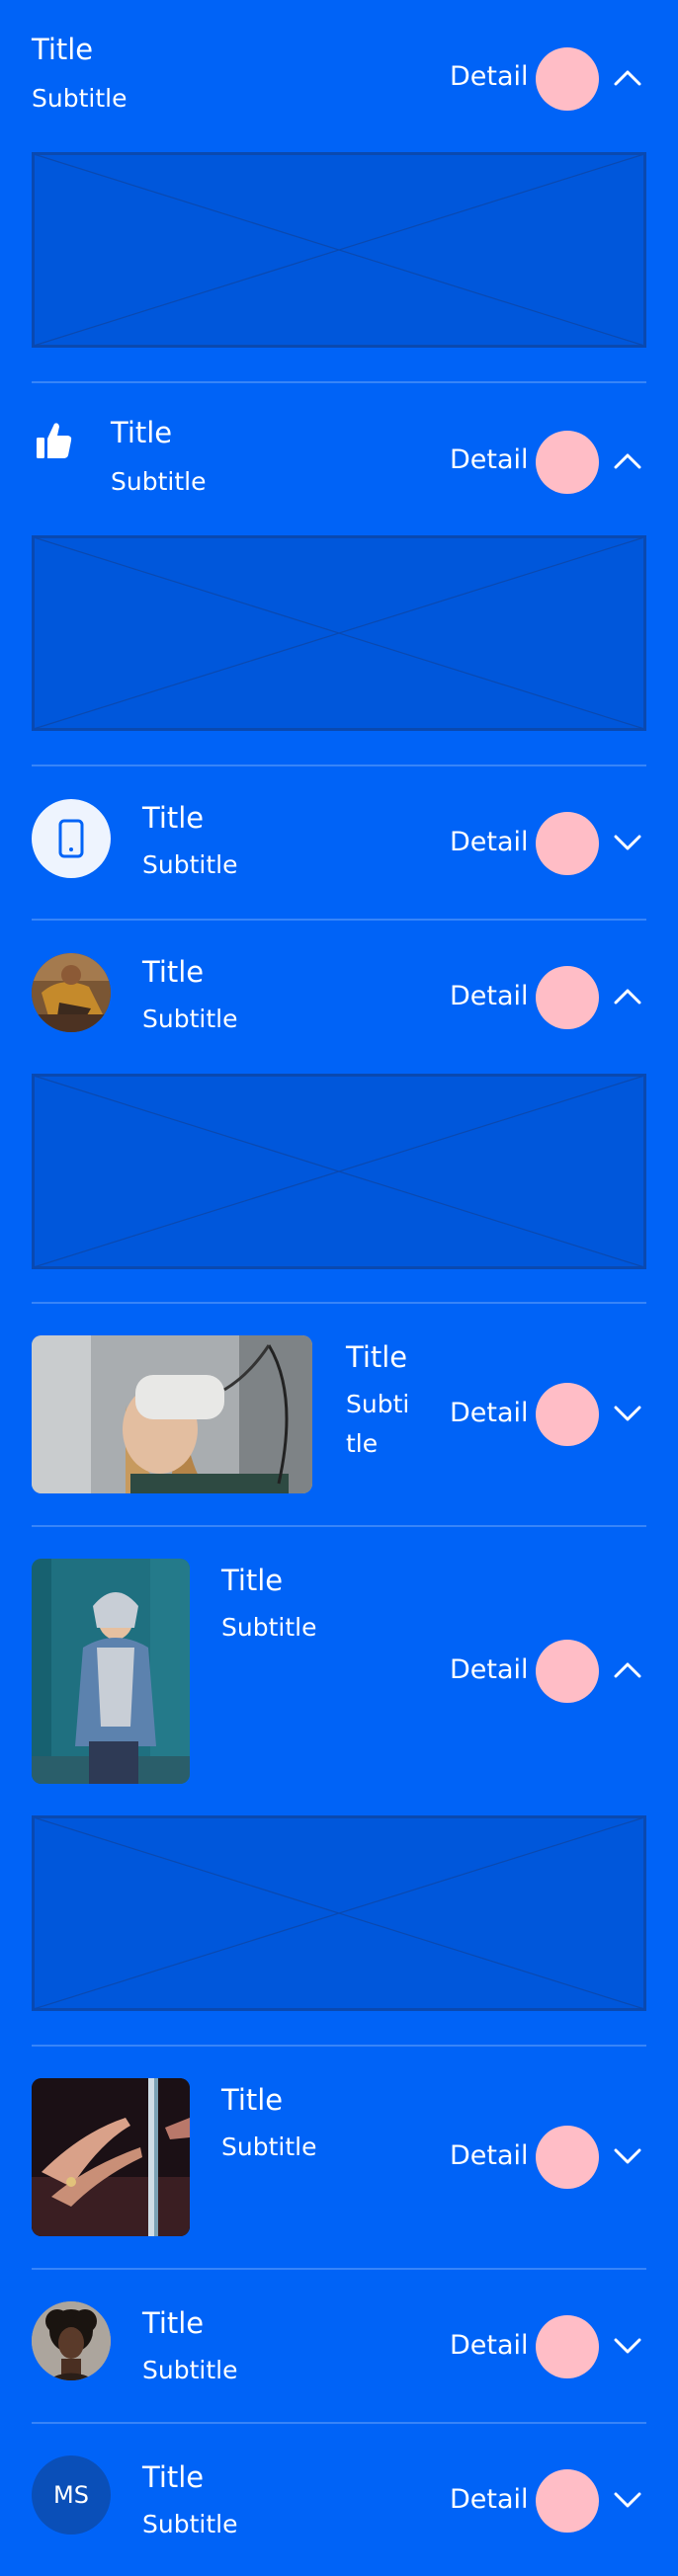  I want to click on phone-icon-badge, so click(71, 838).